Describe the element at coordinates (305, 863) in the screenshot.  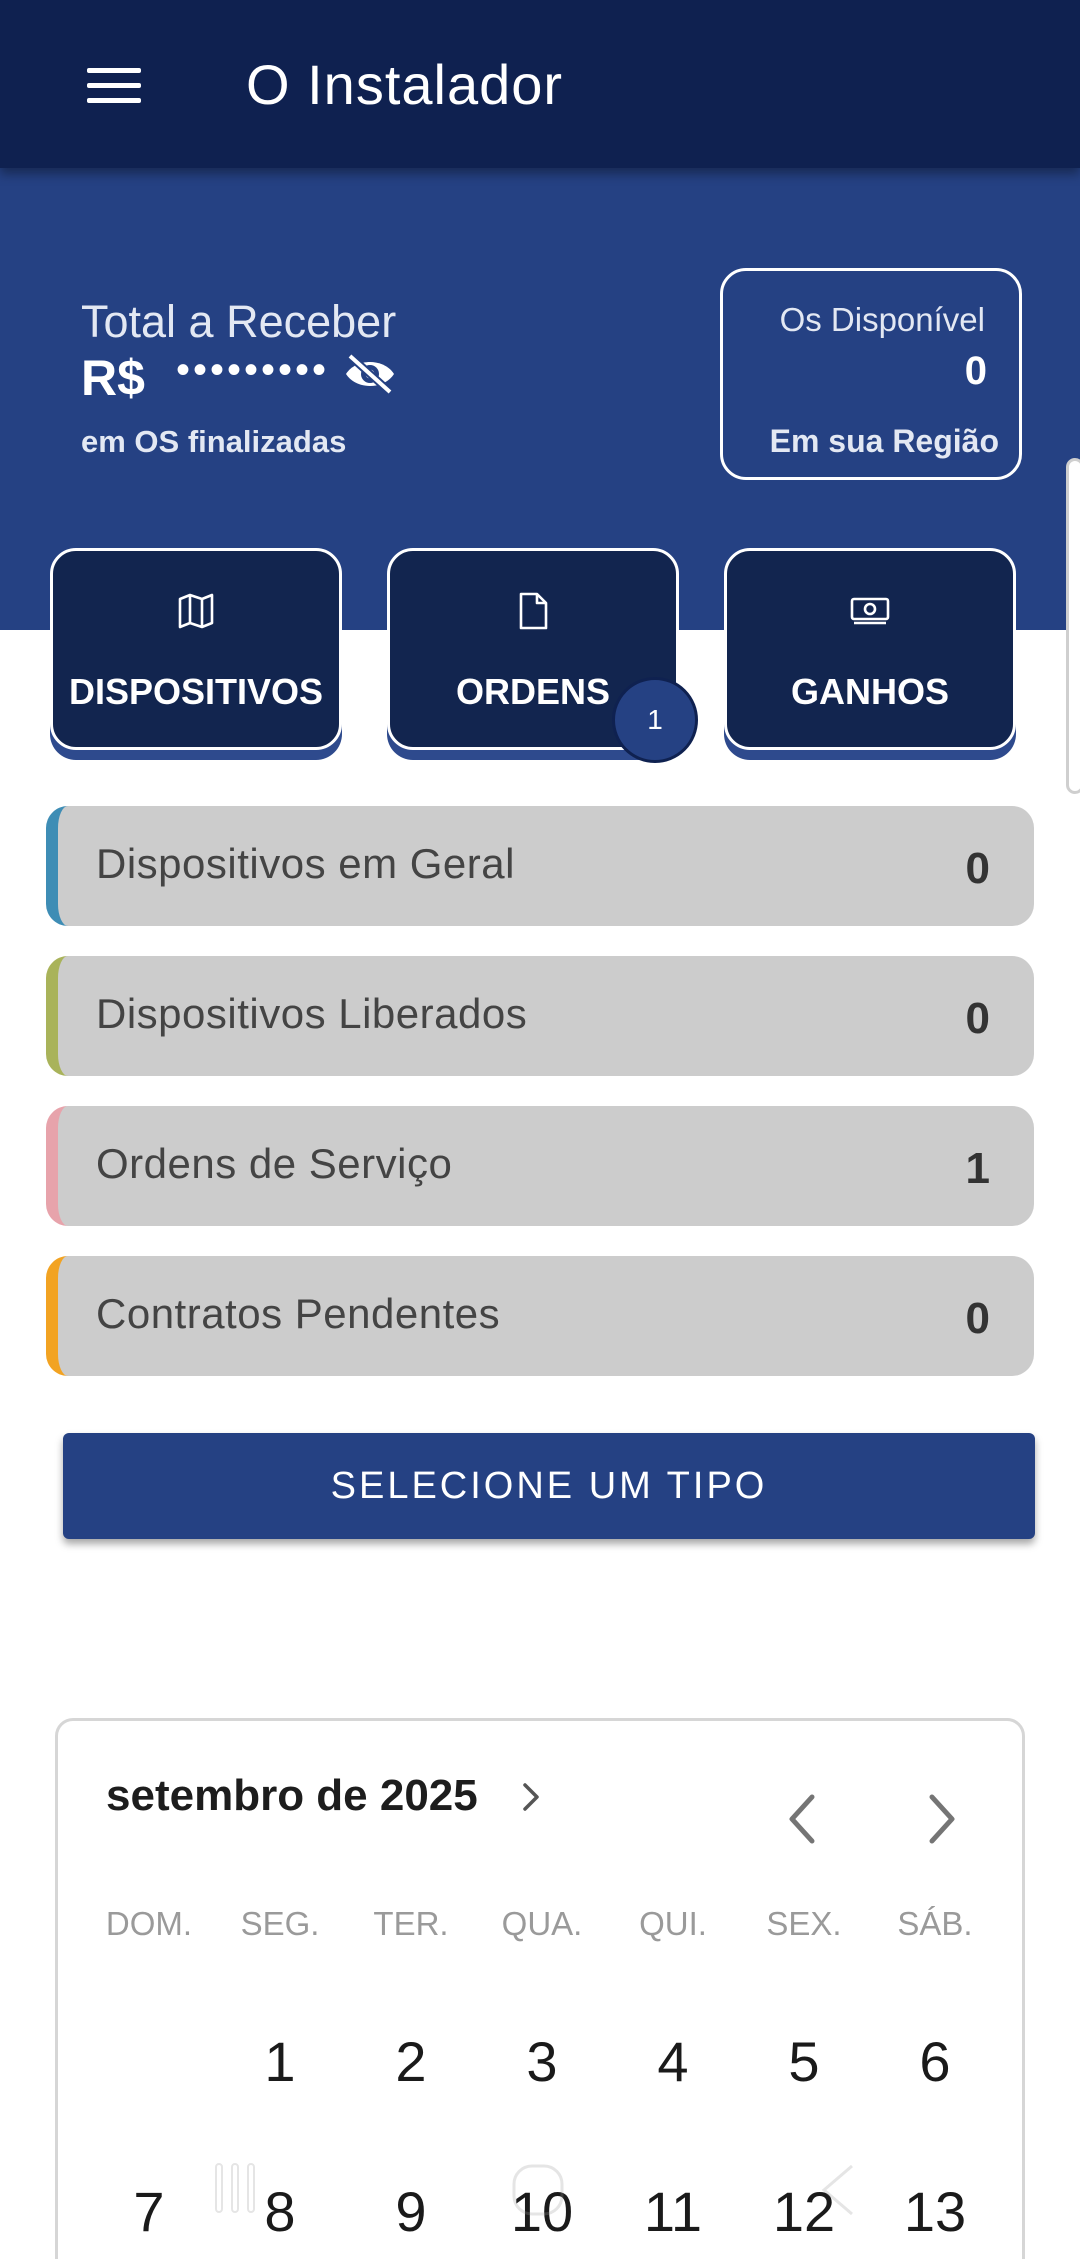
I see `stat-label: Dispositivos em Geral` at that location.